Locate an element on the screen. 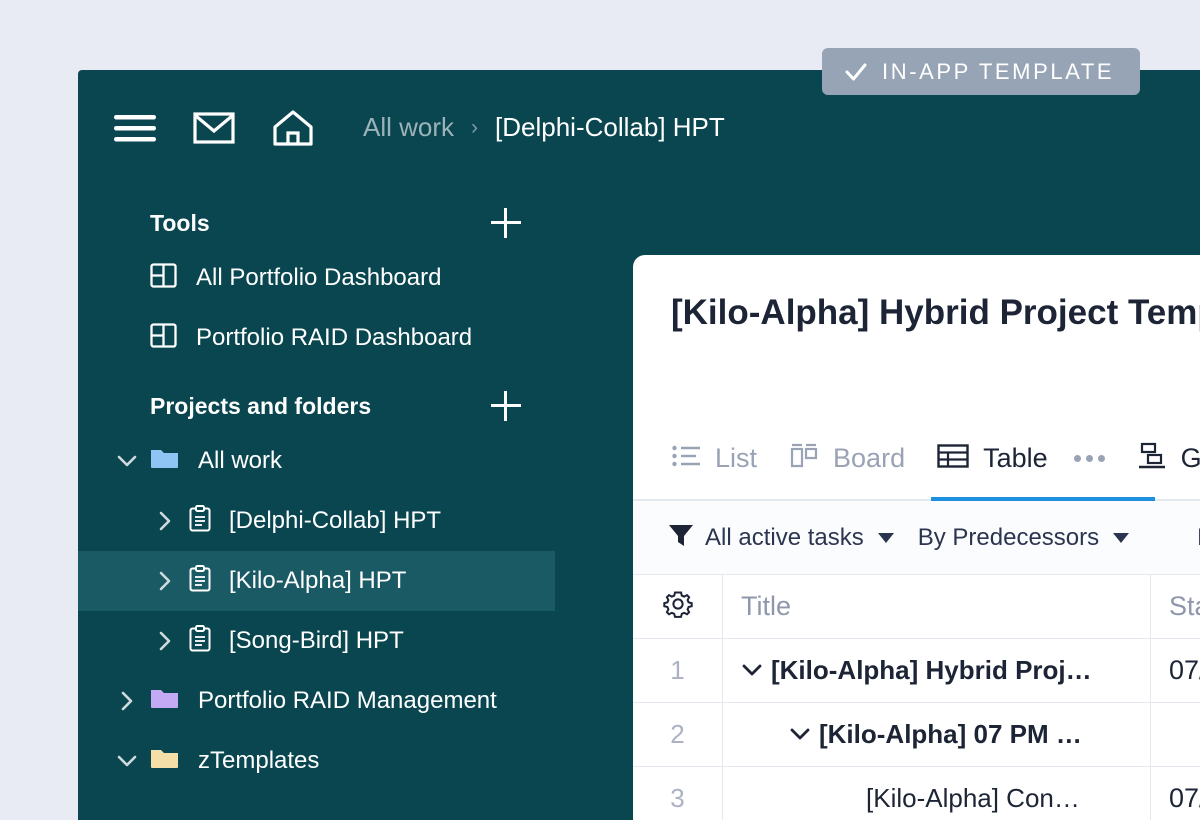  gear-icon is located at coordinates (678, 606).